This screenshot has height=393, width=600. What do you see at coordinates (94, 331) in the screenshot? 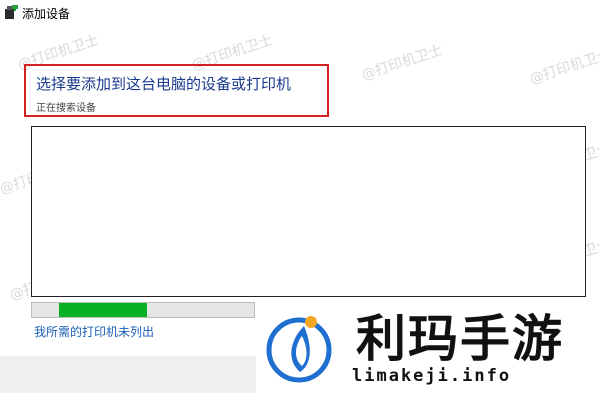
I see `printer-not-listed-link: 我所需的打印机未列出` at bounding box center [94, 331].